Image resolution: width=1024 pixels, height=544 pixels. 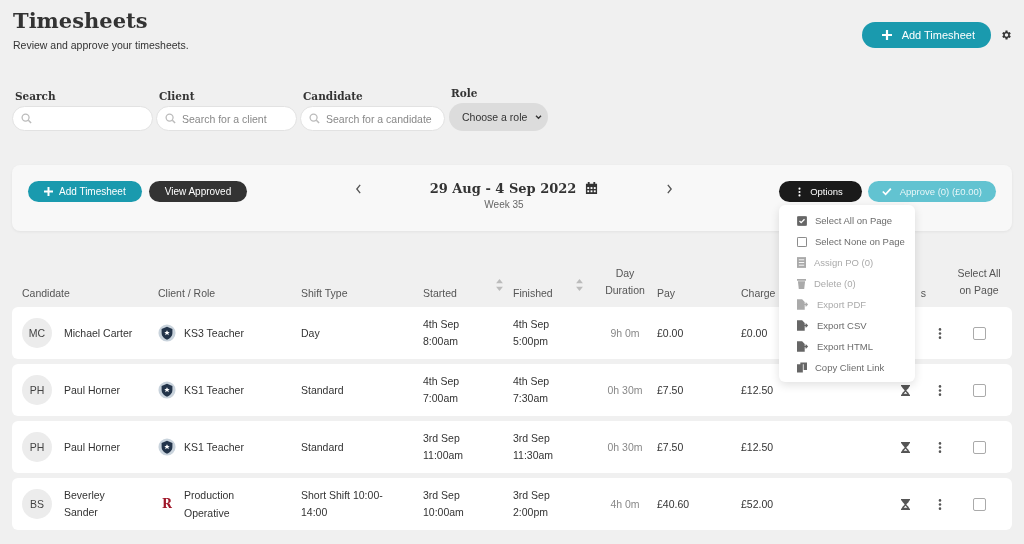 I want to click on shift-type: Day, so click(x=311, y=333).